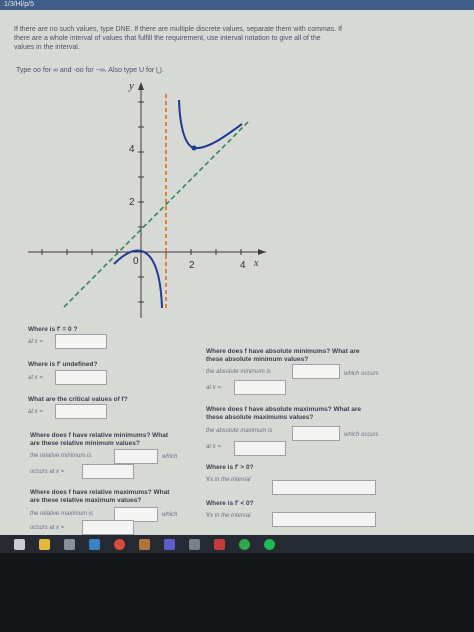 This screenshot has height=632, width=474. Describe the element at coordinates (237, 592) in the screenshot. I see `monitor-bezel` at that location.